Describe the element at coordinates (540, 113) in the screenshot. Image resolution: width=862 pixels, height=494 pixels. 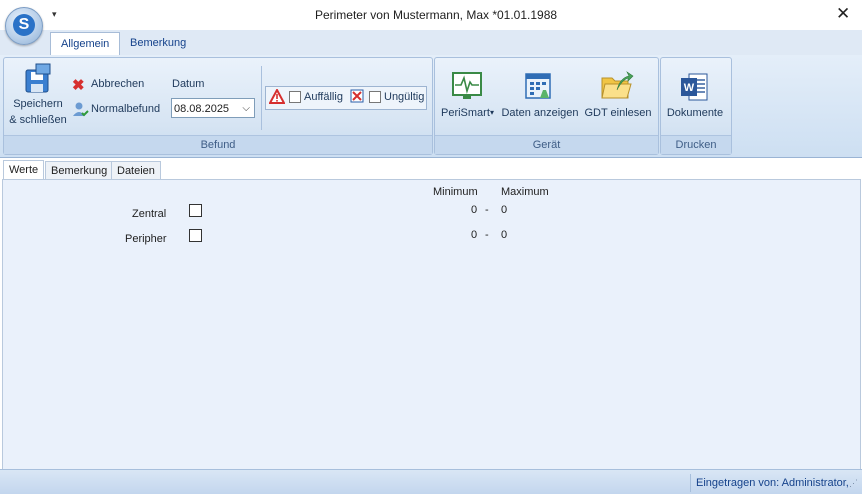
I see `daten-anzeigen-label: Daten anzeigen` at that location.